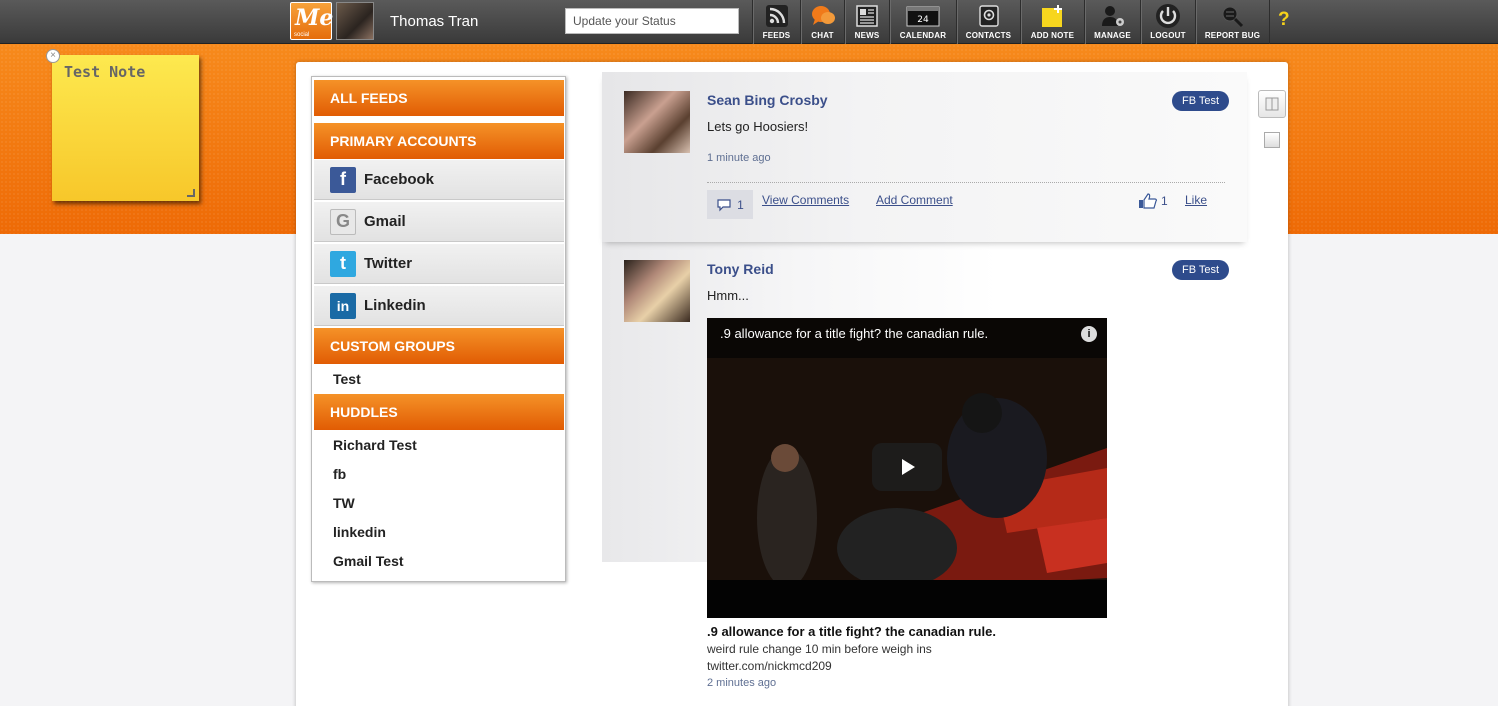 This screenshot has width=1498, height=706. Describe the element at coordinates (914, 200) in the screenshot. I see `add-comment-link: Add Comment` at that location.